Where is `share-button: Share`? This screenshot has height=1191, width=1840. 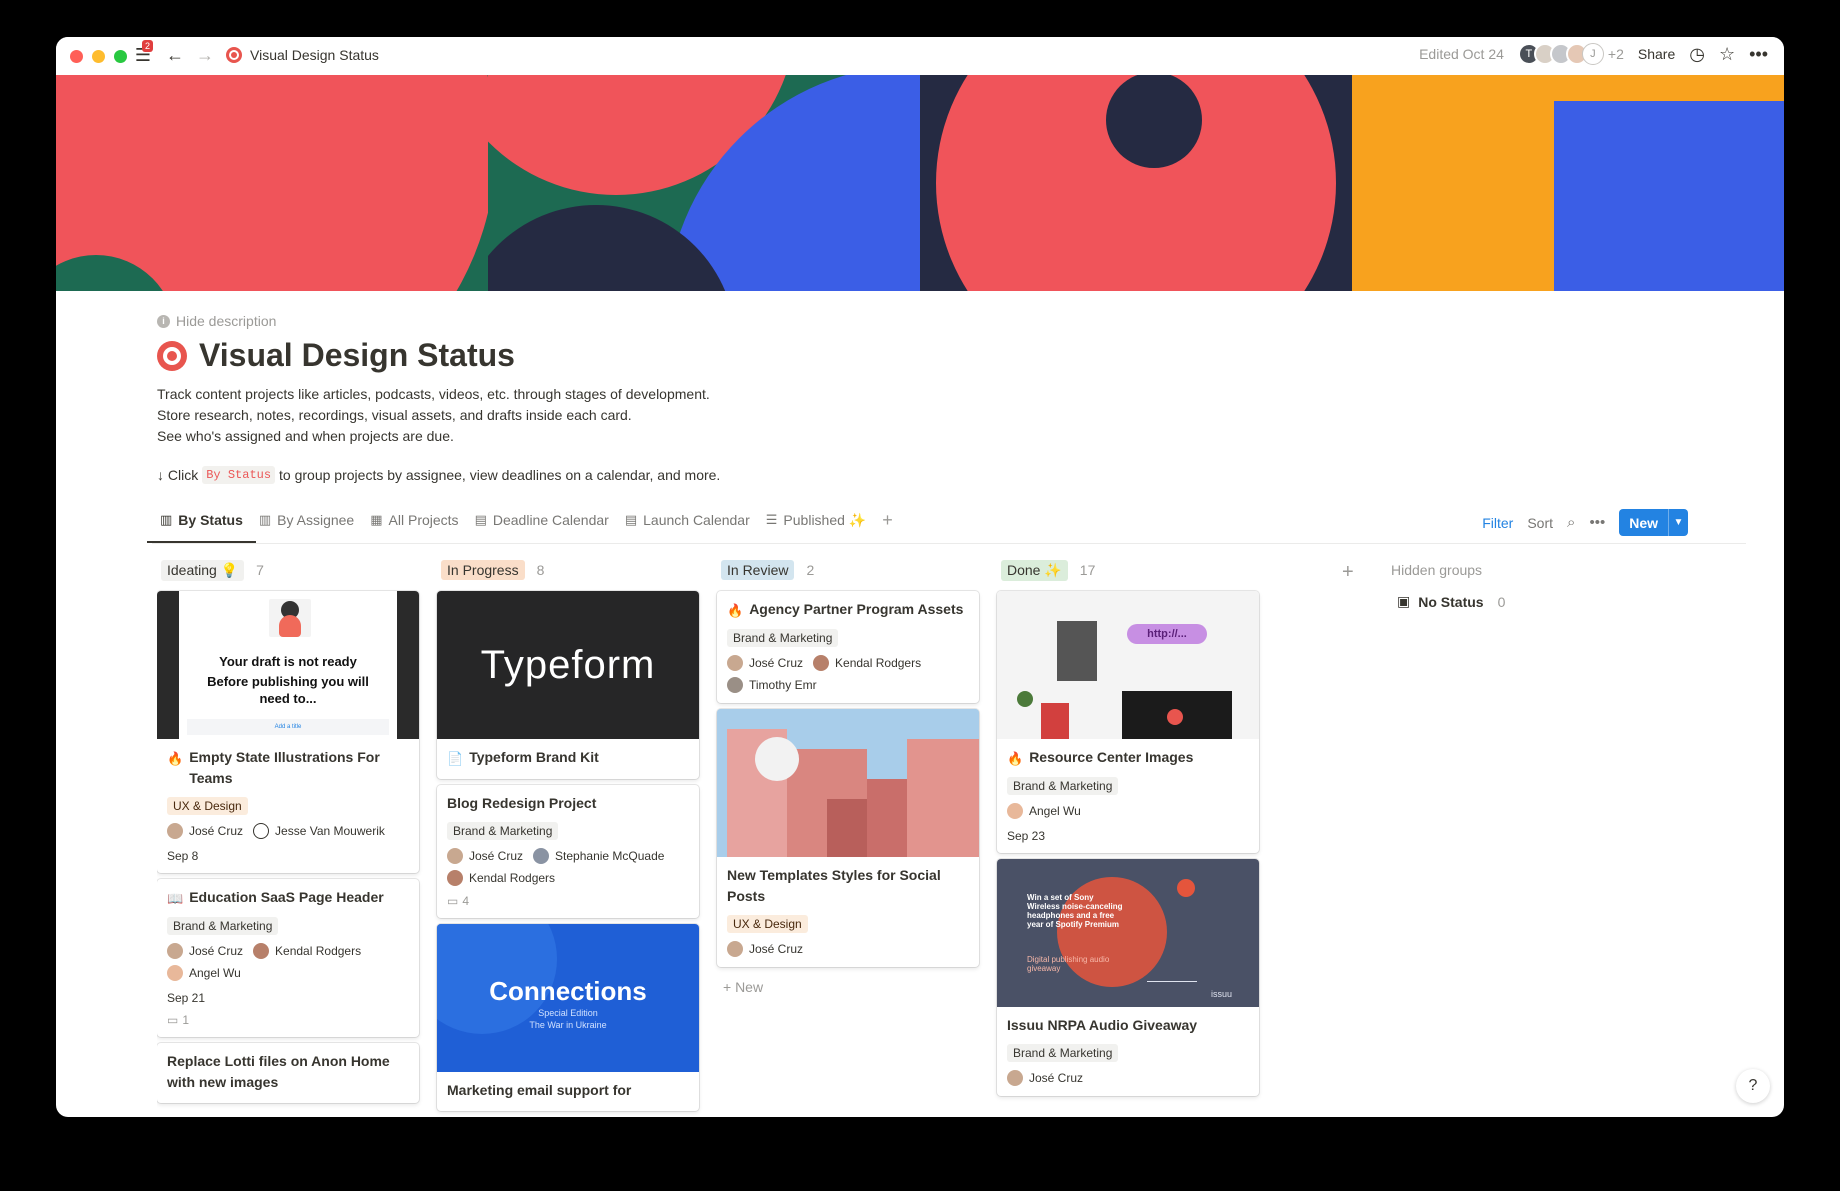 share-button: Share is located at coordinates (1656, 54).